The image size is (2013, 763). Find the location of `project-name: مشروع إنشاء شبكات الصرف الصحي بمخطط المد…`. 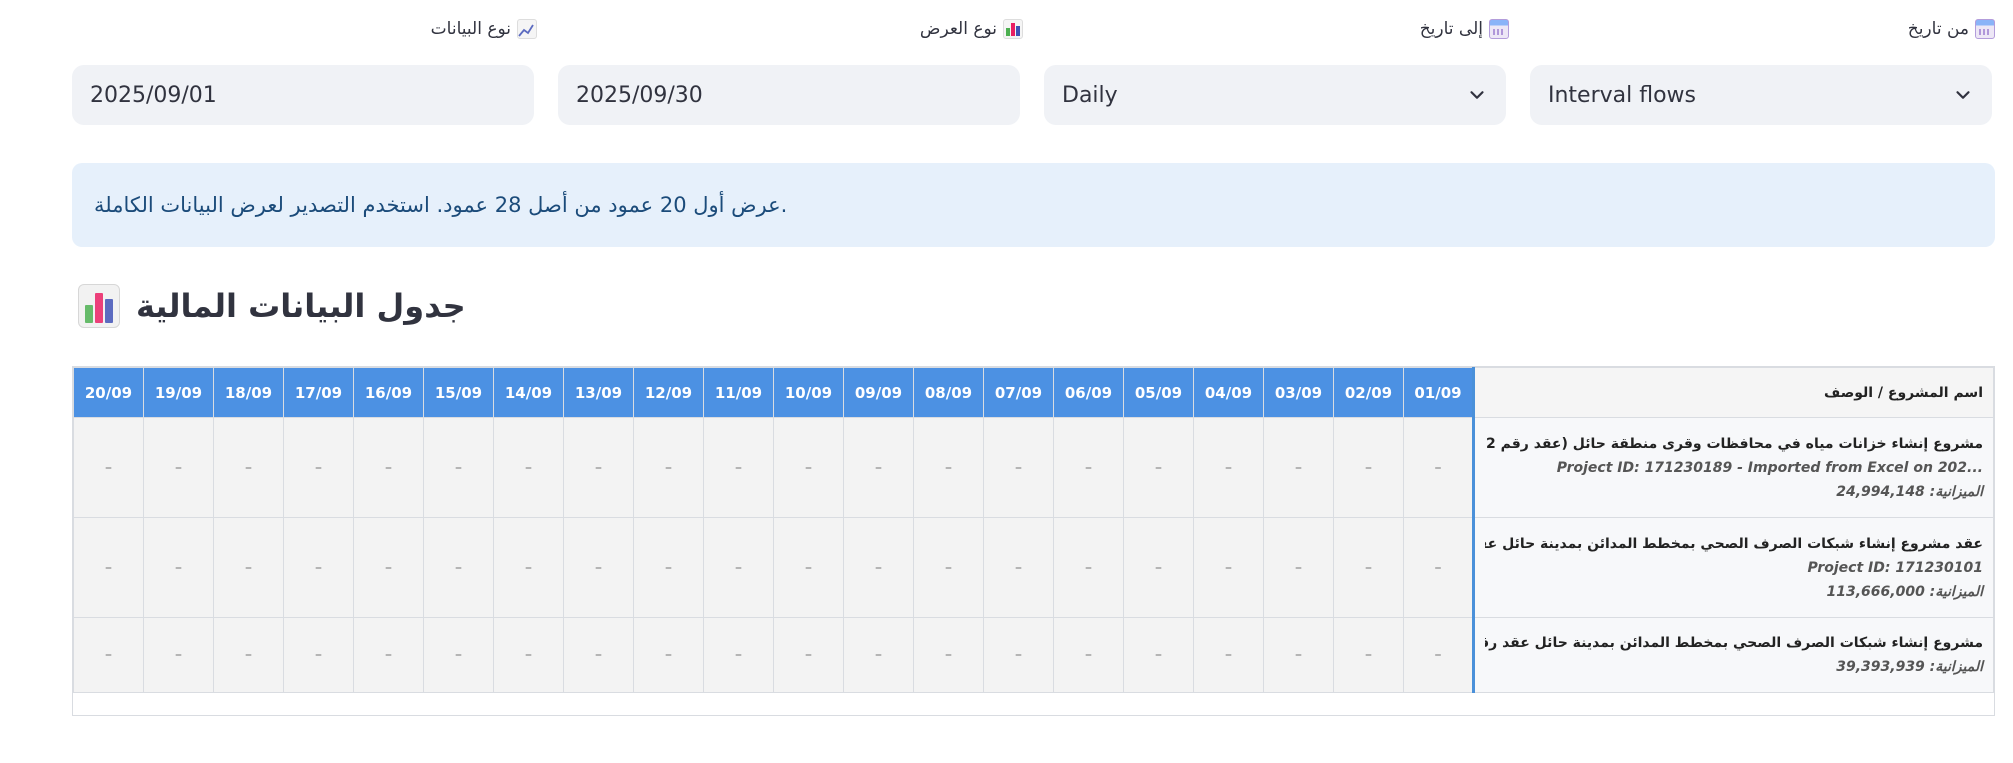

project-name: مشروع إنشاء شبكات الصرف الصحي بمخطط المد… is located at coordinates (1734, 643).